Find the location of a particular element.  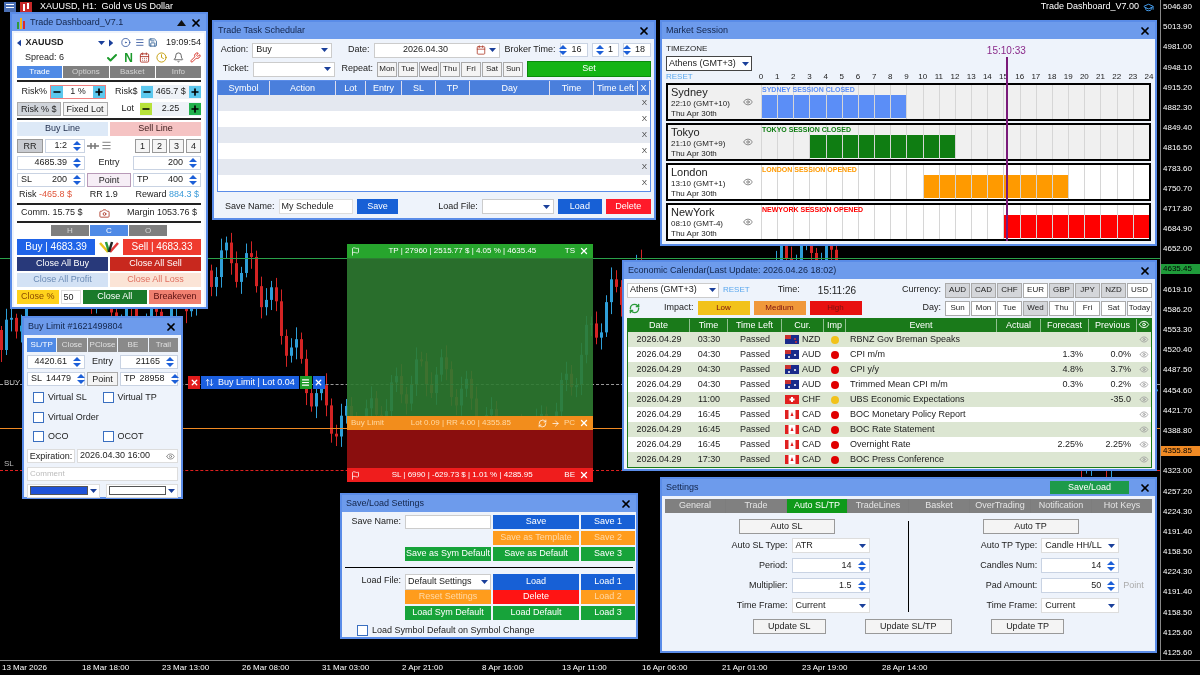

day-button: Tue is located at coordinates (408, 69).